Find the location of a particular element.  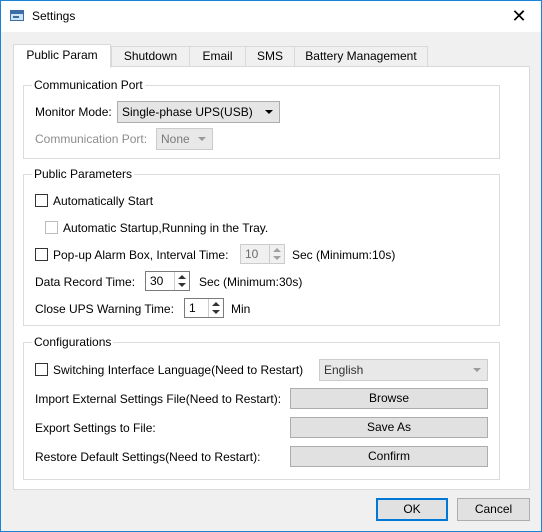

app-icon is located at coordinates (17, 15).